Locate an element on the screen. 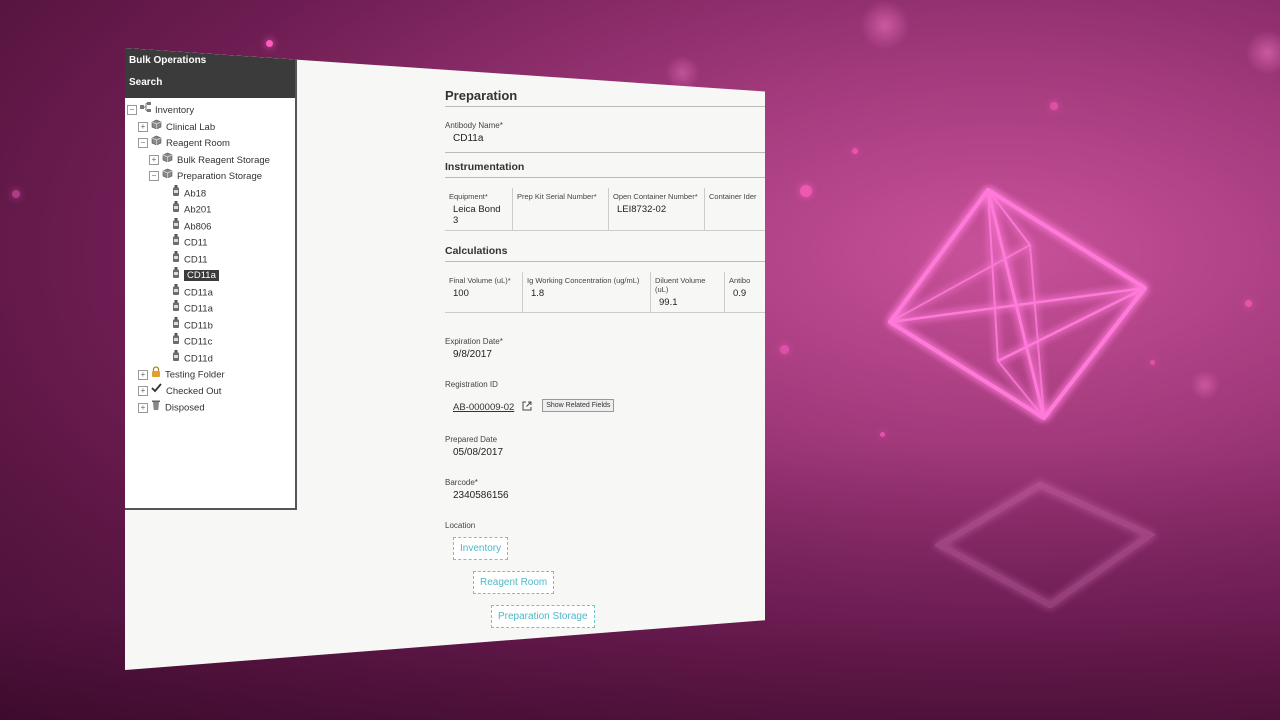 Image resolution: width=1280 pixels, height=720 pixels. lock-icon is located at coordinates (156, 375).